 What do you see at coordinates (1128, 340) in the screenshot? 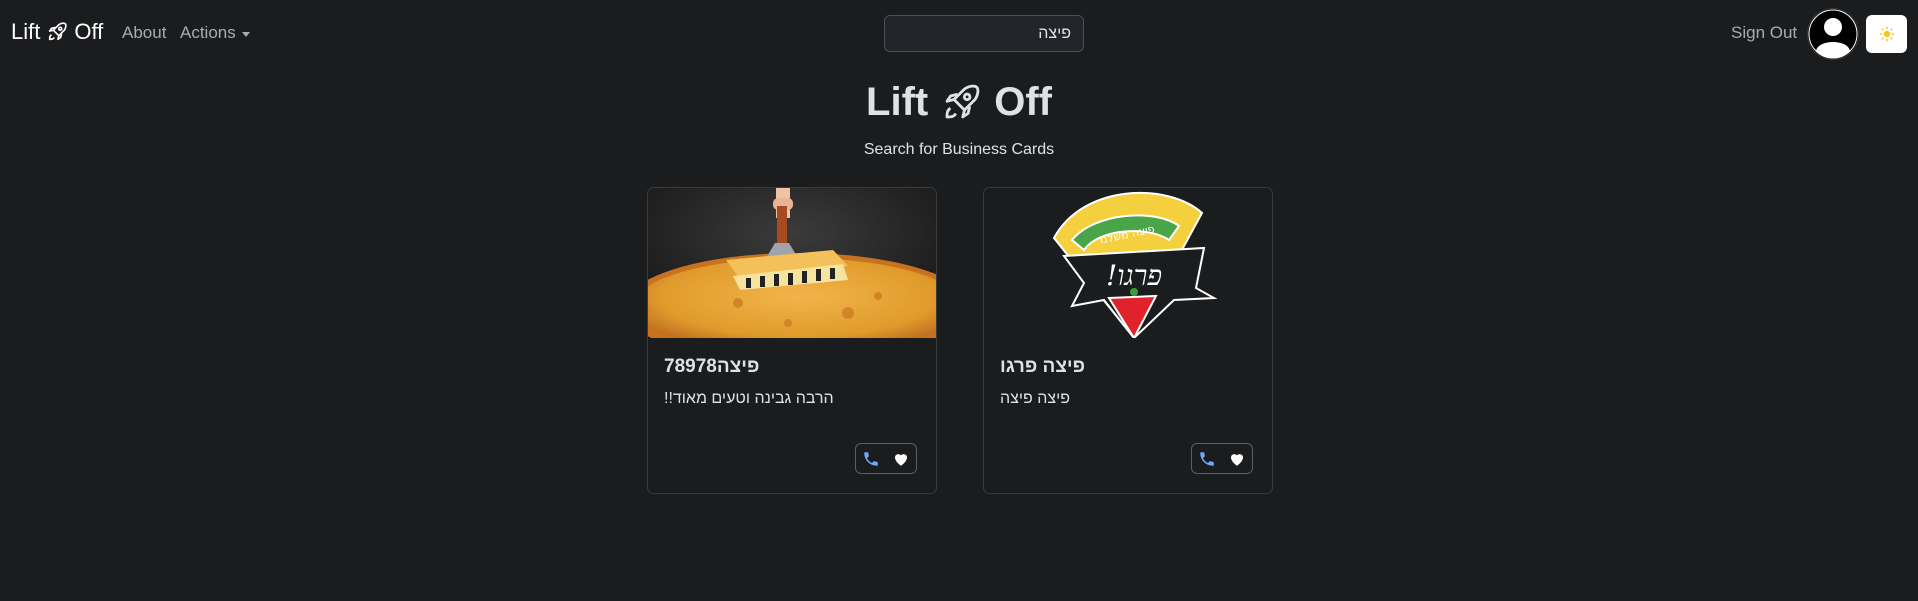
I see `business-card: פיצה משלנו פרגו! פיצה פרגו פיצה פיצה` at bounding box center [1128, 340].